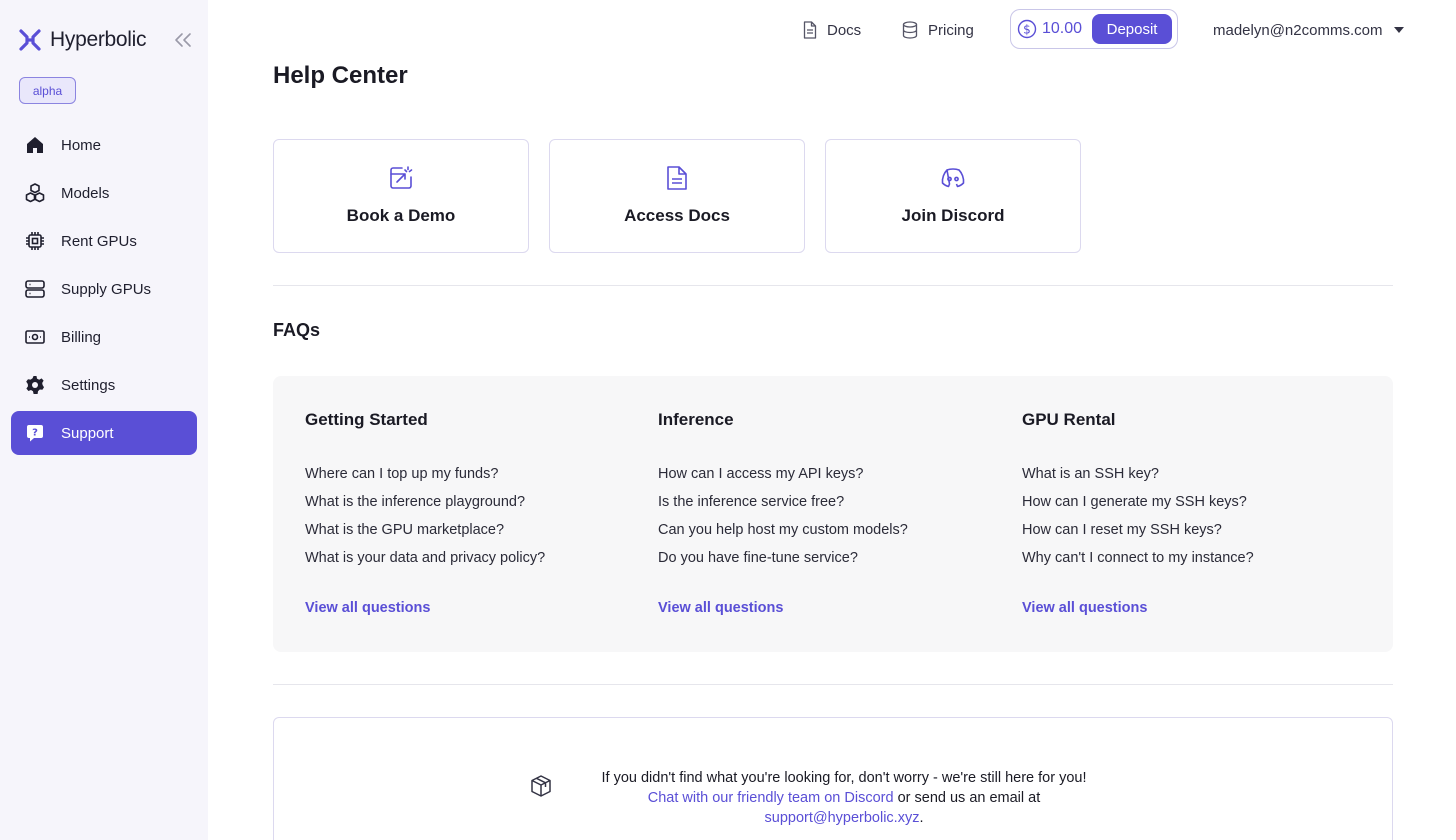 The width and height of the screenshot is (1456, 840). I want to click on sidebar-item-label: Settings, so click(88, 385).